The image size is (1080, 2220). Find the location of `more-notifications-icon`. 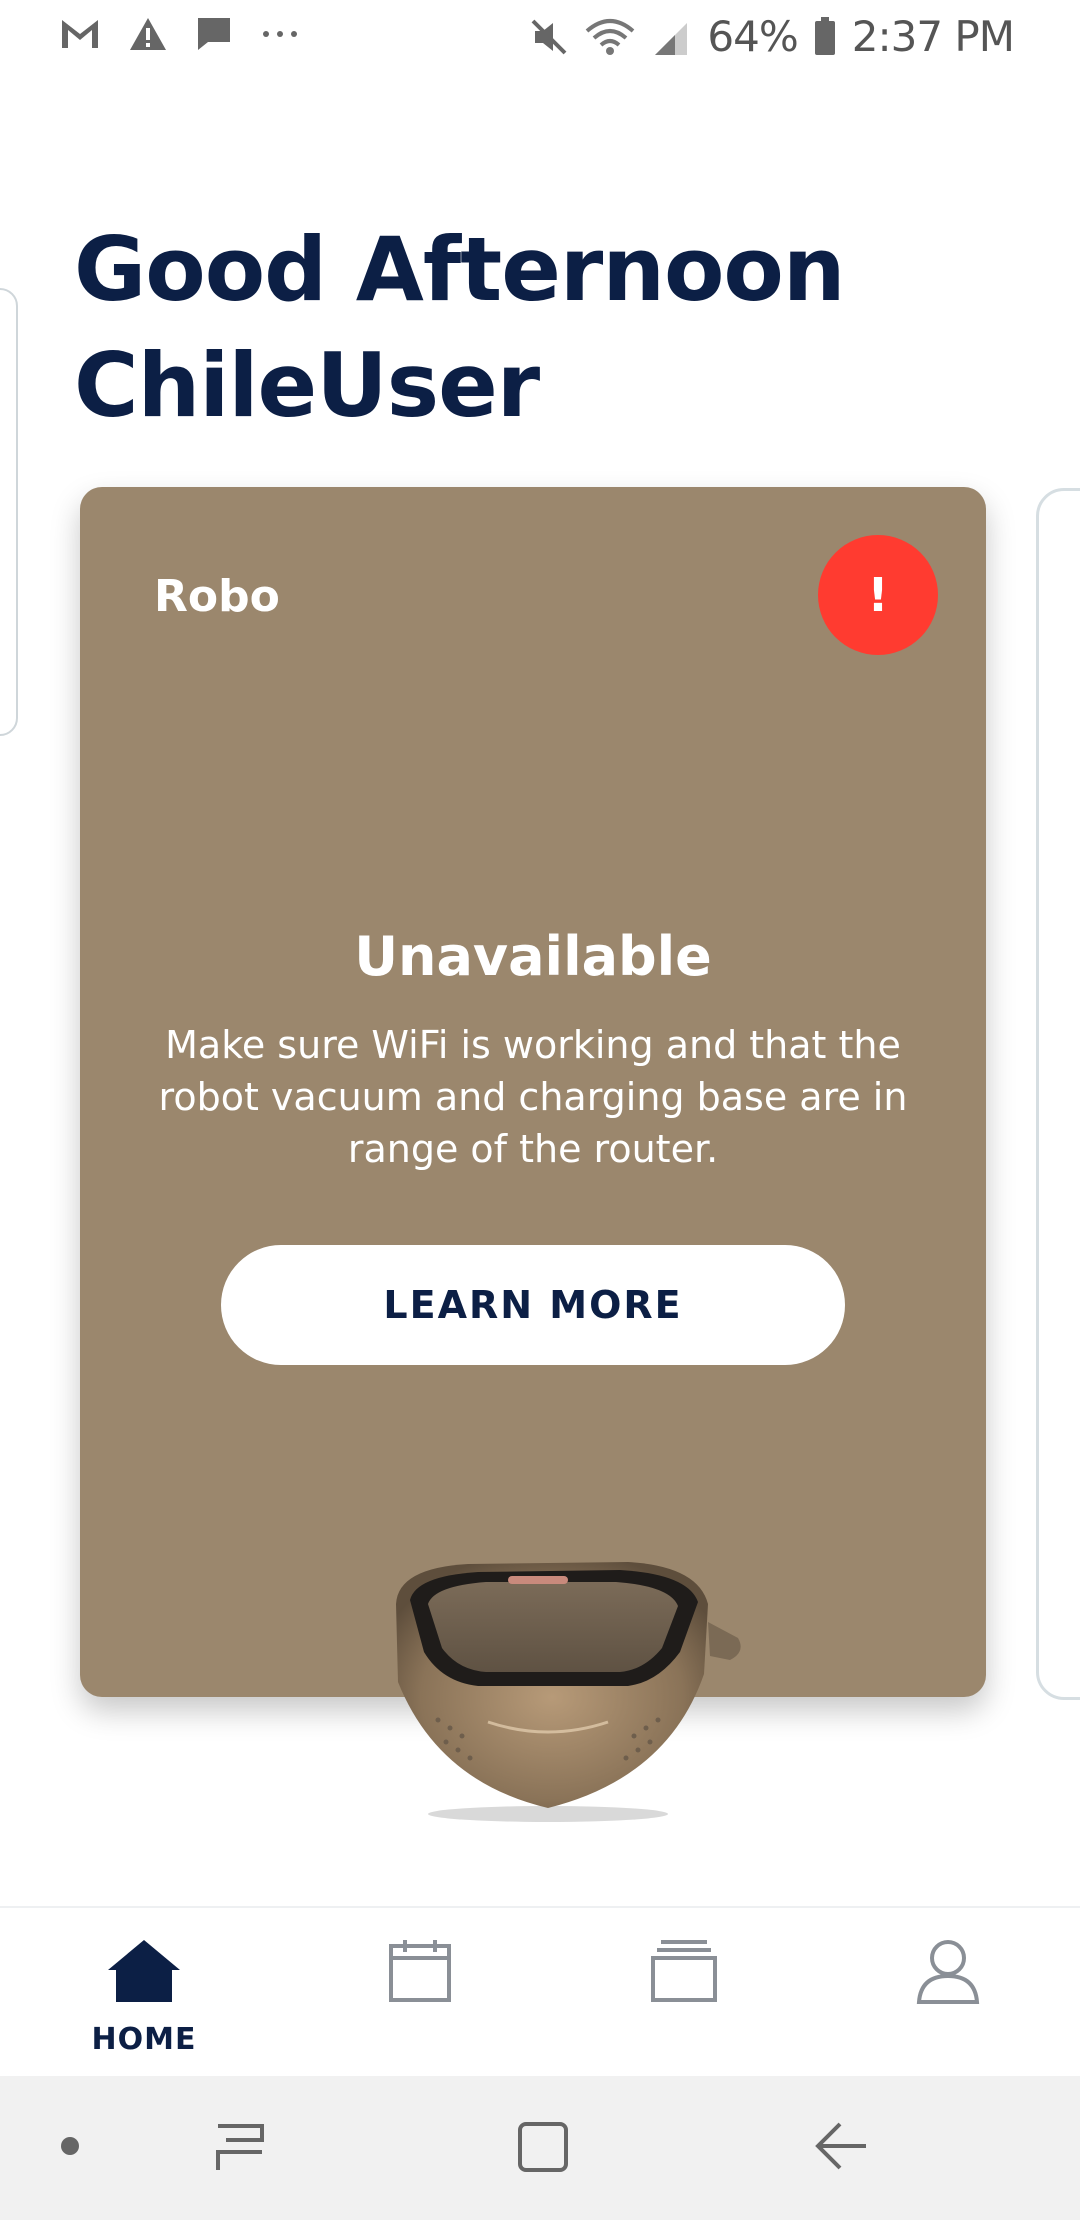

more-notifications-icon is located at coordinates (280, 34).